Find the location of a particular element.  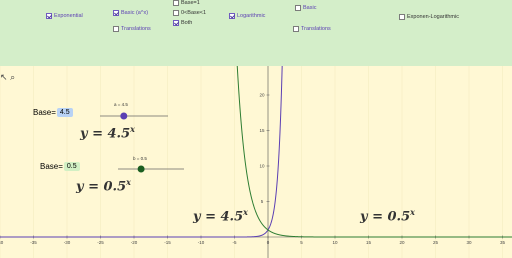

slider-b-label: b = 0.5 is located at coordinates (140, 158).